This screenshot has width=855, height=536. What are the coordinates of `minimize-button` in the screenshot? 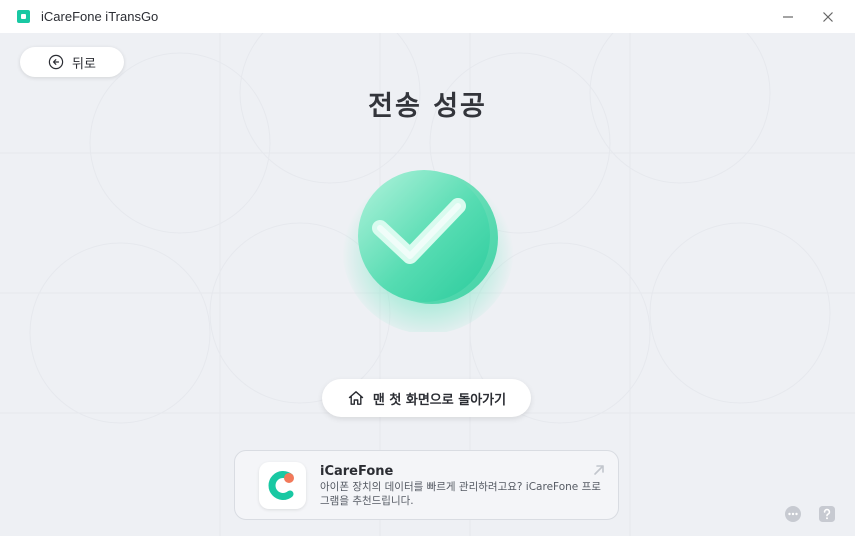 It's located at (788, 17).